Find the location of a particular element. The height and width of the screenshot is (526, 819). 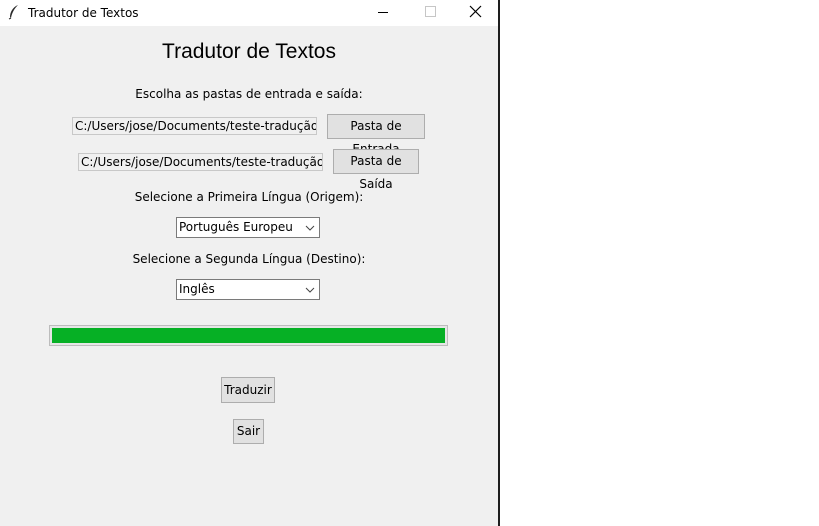

folders-prompt: Escolha as pastas de entrada e saída: is located at coordinates (249, 94).